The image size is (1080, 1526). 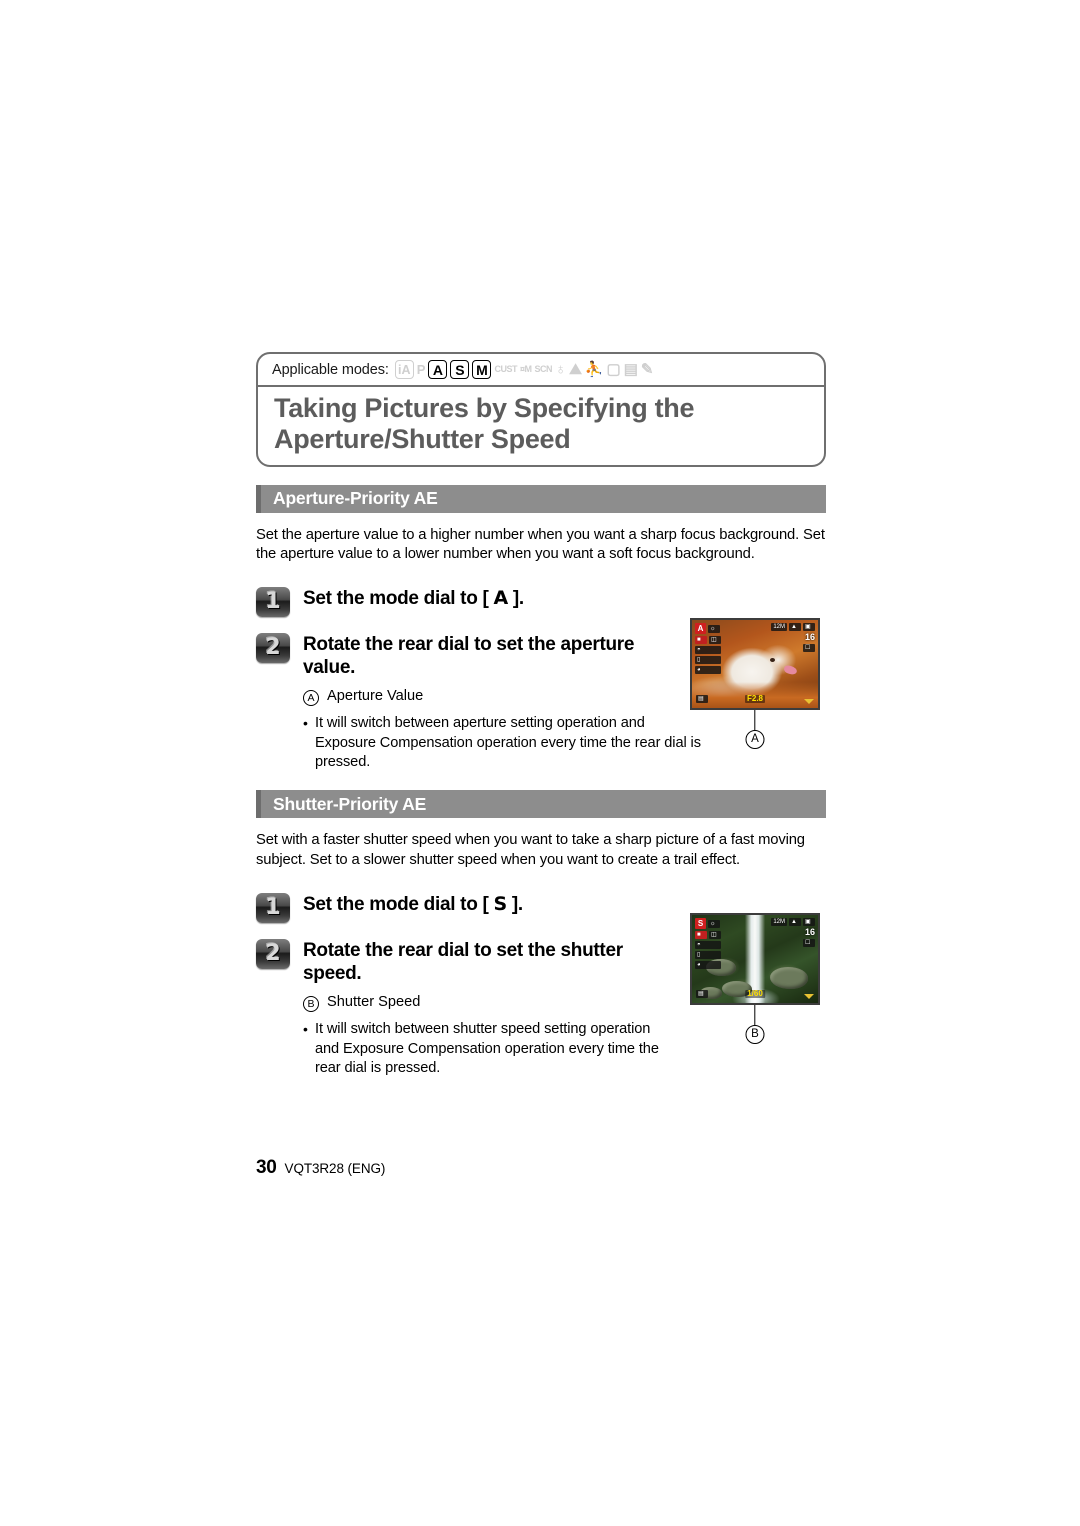 I want to click on step-item: 1 Set the mode dial to [ A ]., so click(x=541, y=601).